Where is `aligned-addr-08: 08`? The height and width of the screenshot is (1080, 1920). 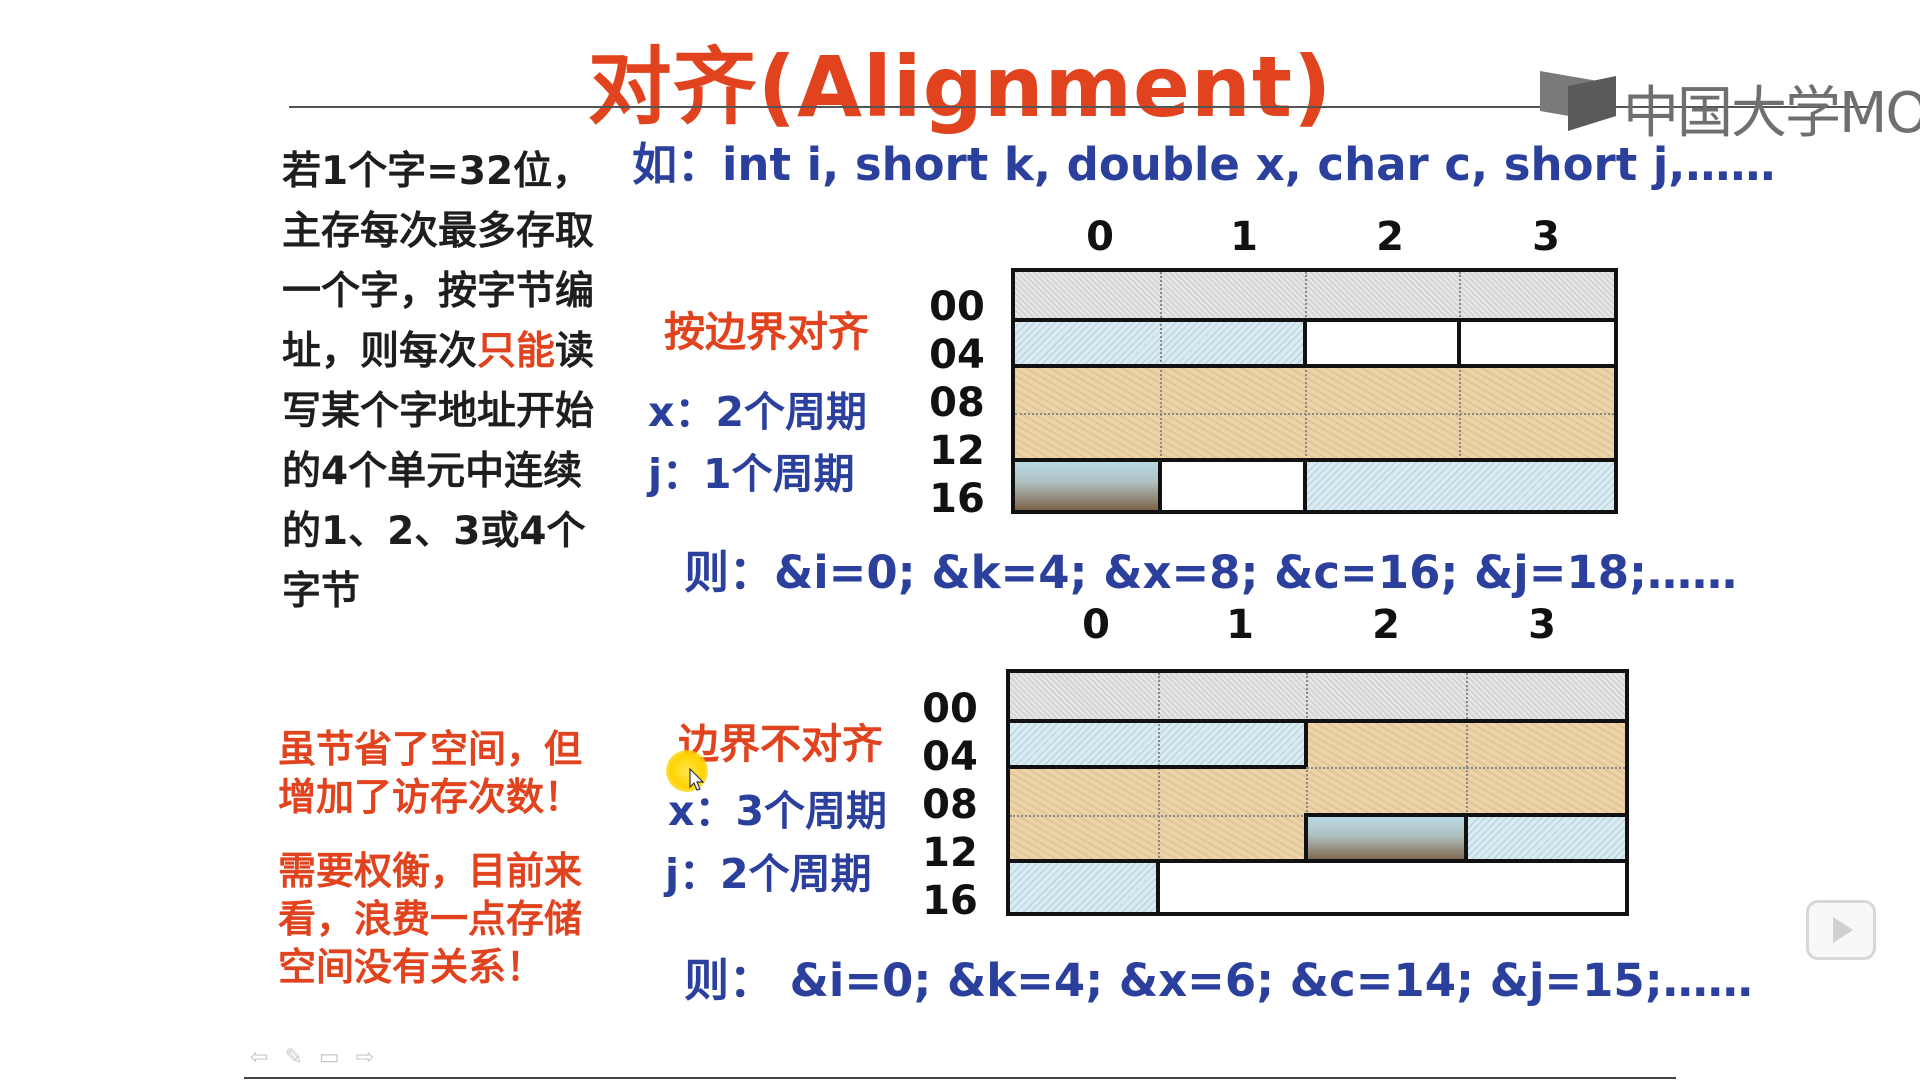
aligned-addr-08: 08 is located at coordinates (957, 403).